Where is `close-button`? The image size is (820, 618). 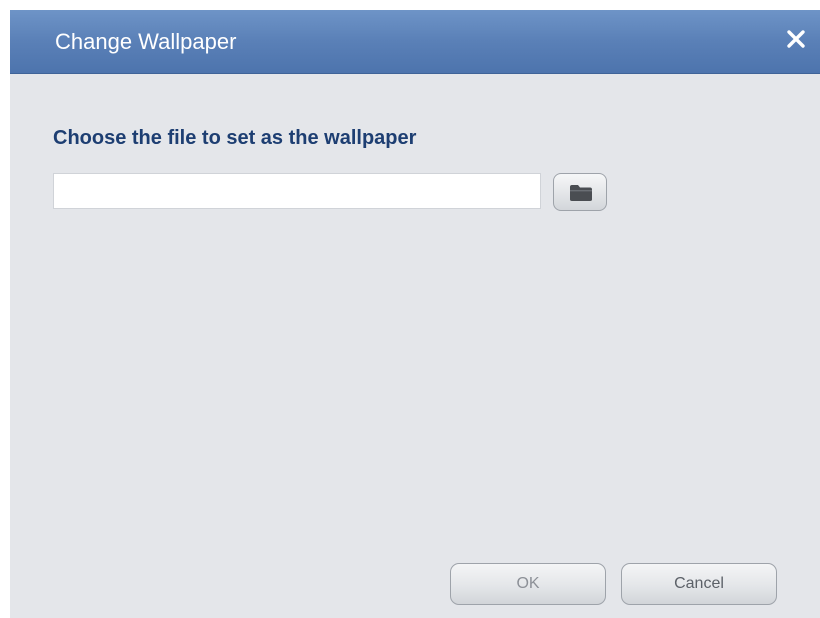 close-button is located at coordinates (796, 39).